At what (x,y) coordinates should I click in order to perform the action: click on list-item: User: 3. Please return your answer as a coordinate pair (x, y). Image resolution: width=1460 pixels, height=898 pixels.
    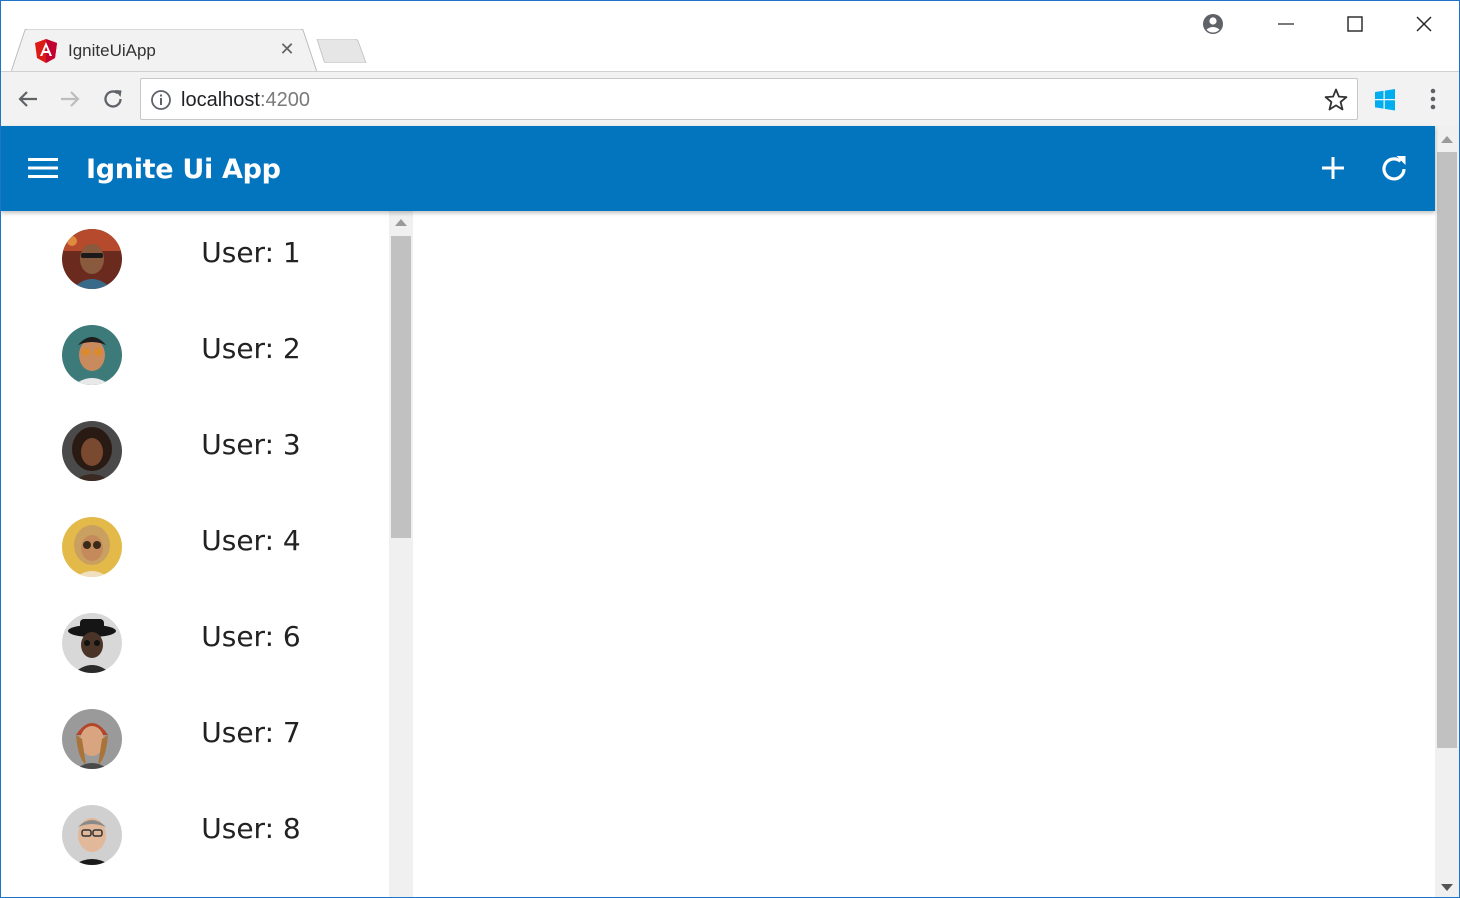
    Looking at the image, I should click on (195, 451).